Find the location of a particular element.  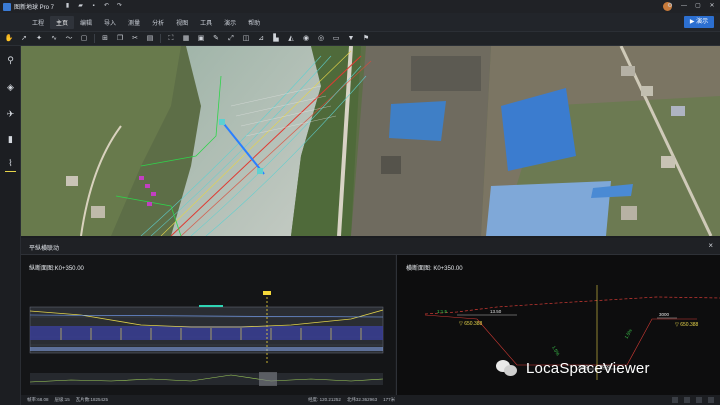

overview-viewport is located at coordinates (268, 379).